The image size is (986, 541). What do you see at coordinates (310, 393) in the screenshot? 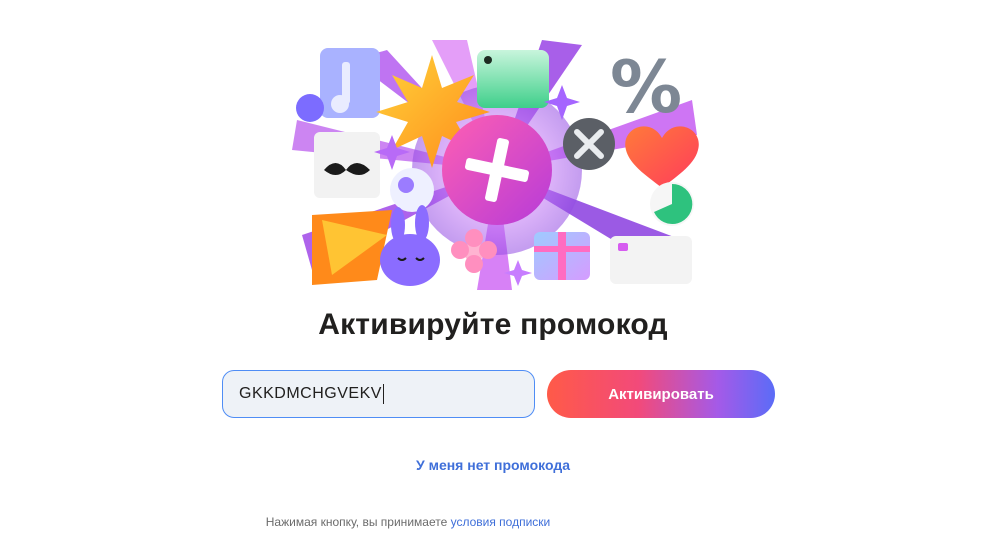
I see `promo-code-value: GKKDMCHGVEKV` at bounding box center [310, 393].